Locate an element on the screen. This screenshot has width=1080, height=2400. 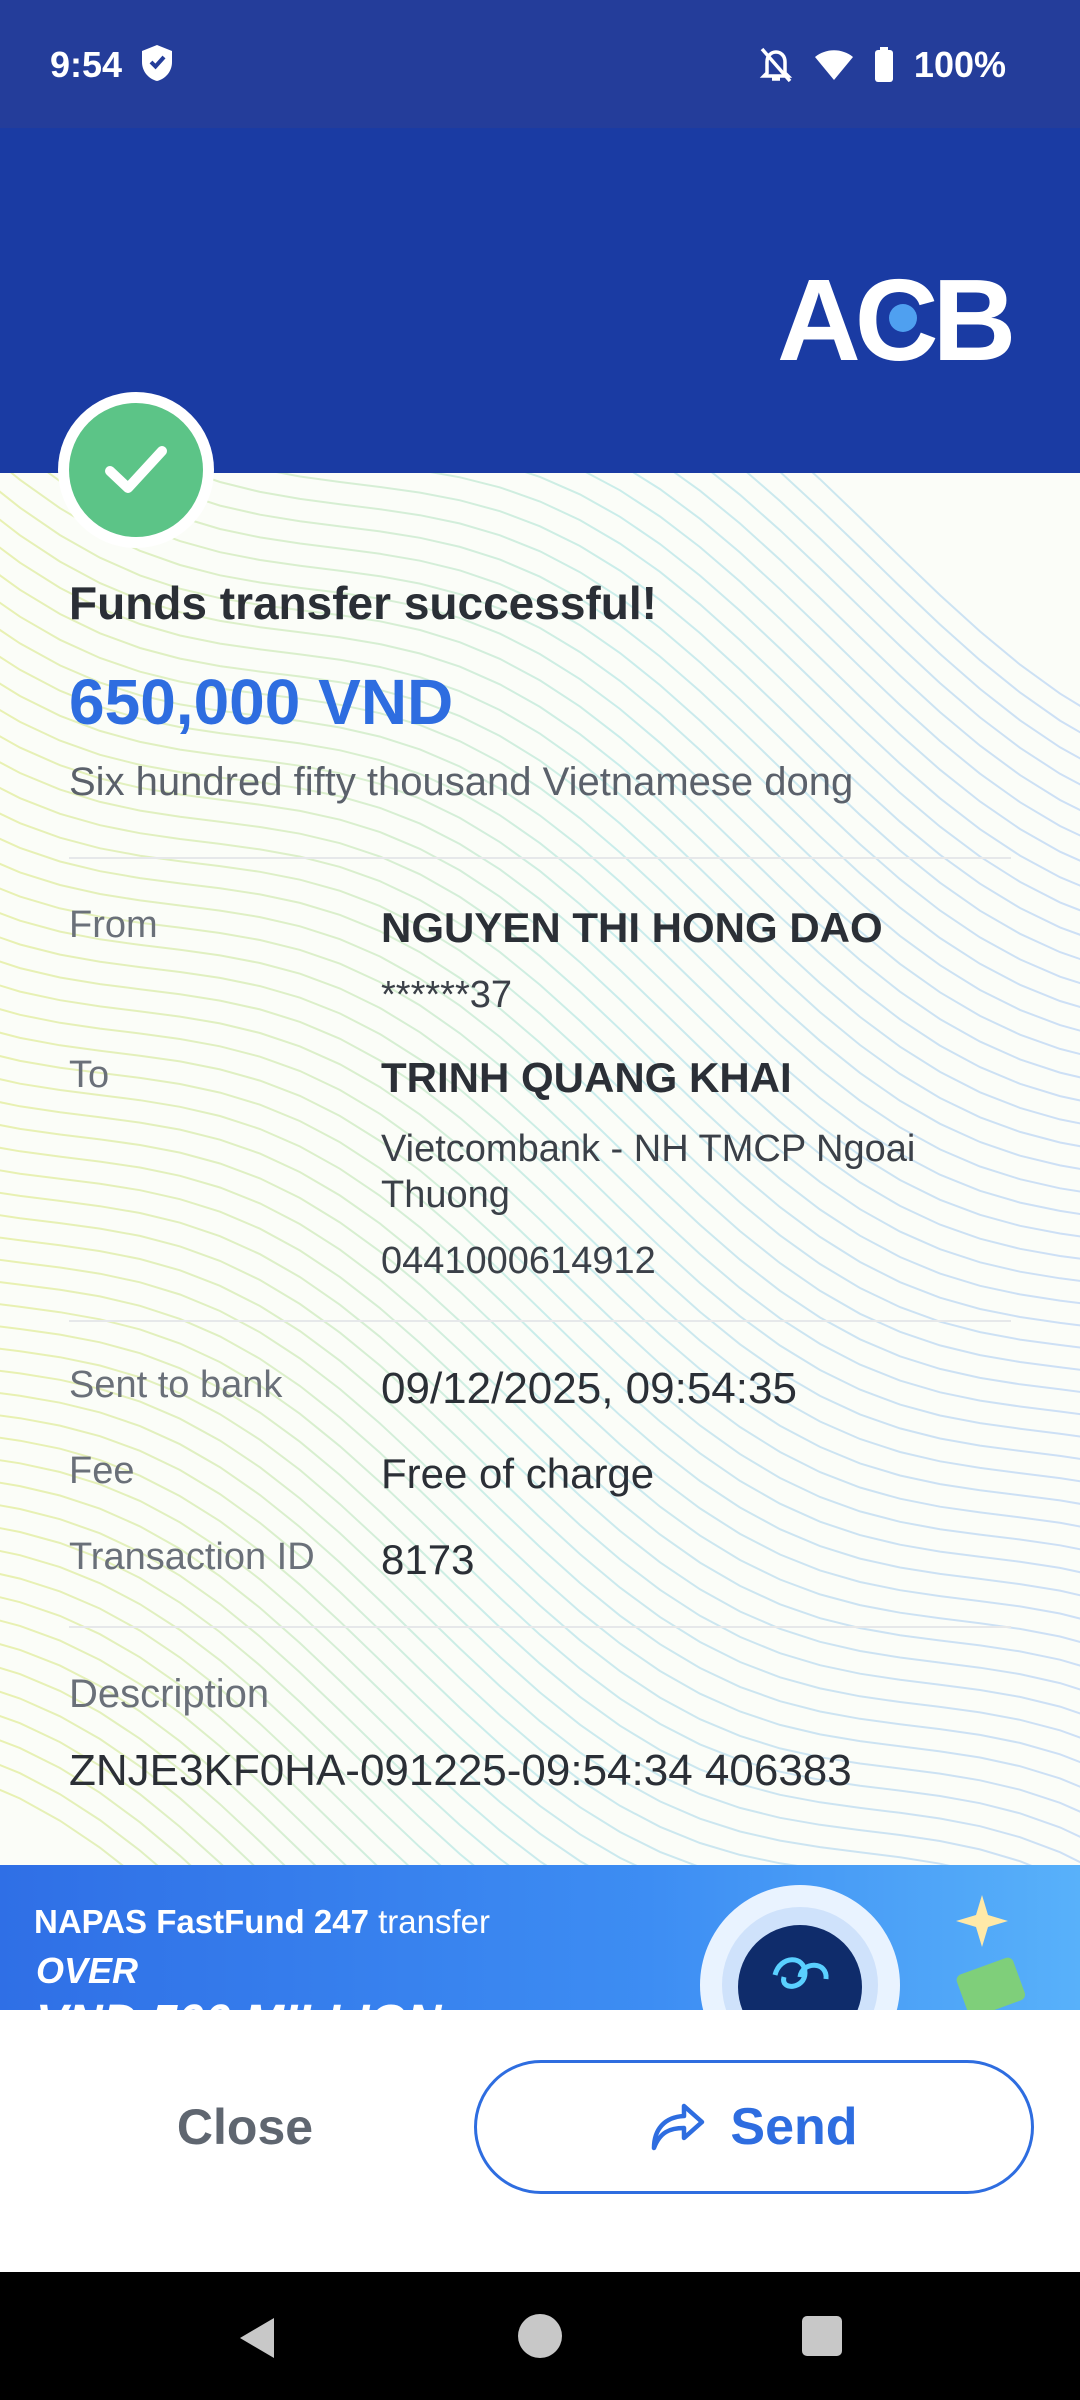
banner-suffix: transfer is located at coordinates (434, 1921).